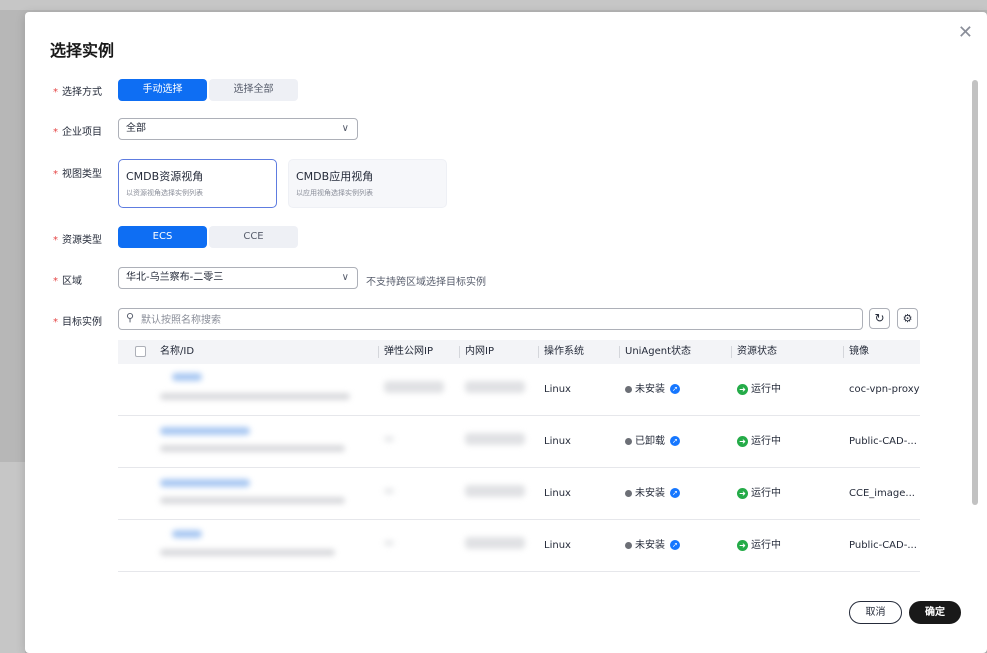 This screenshot has width=987, height=653. Describe the element at coordinates (162, 237) in the screenshot. I see `ecs-button: ECS` at that location.